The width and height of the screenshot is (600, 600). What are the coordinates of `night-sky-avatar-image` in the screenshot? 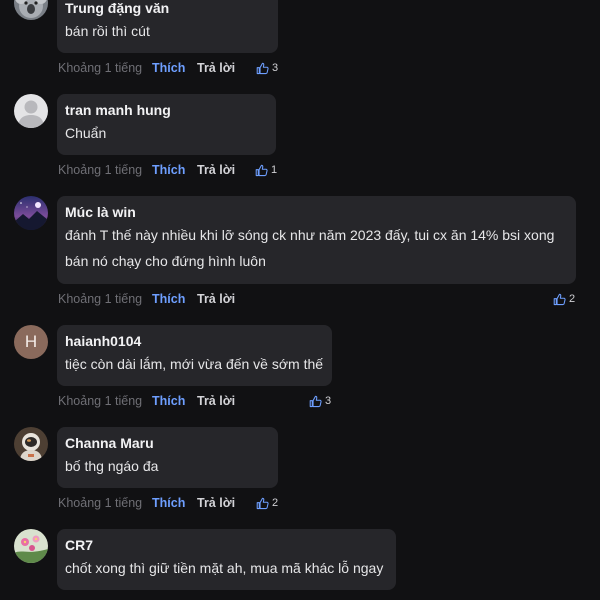 It's located at (31, 213).